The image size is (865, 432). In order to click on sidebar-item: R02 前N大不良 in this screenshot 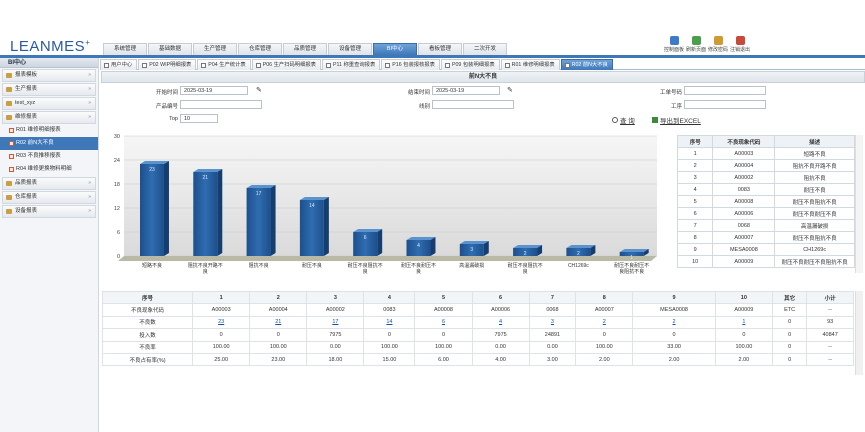, I will do `click(49, 143)`.